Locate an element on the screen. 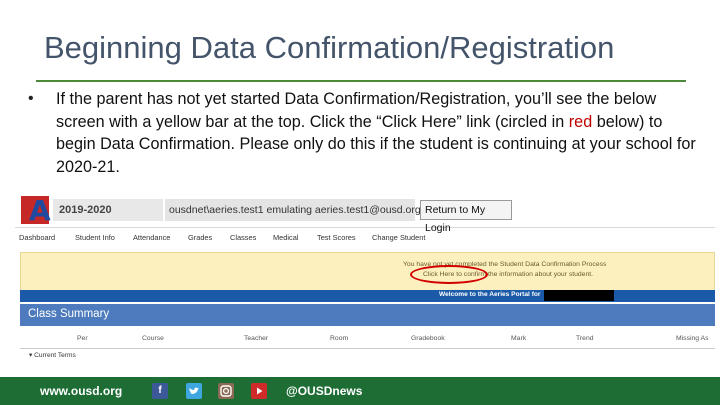  aeries-logo: A is located at coordinates (36, 210).